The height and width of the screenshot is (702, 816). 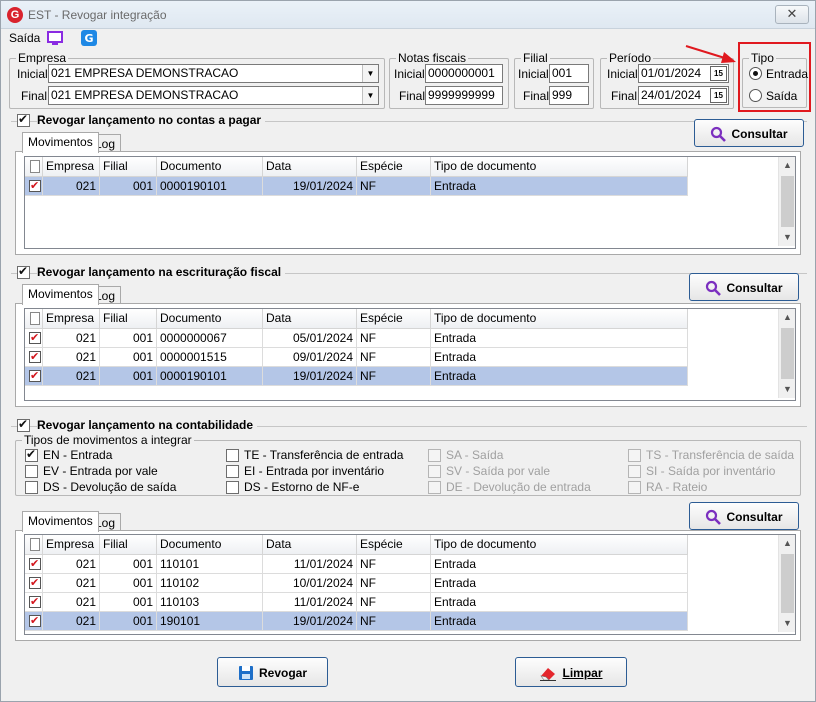 What do you see at coordinates (571, 672) in the screenshot?
I see `limpar-button: Limpar` at bounding box center [571, 672].